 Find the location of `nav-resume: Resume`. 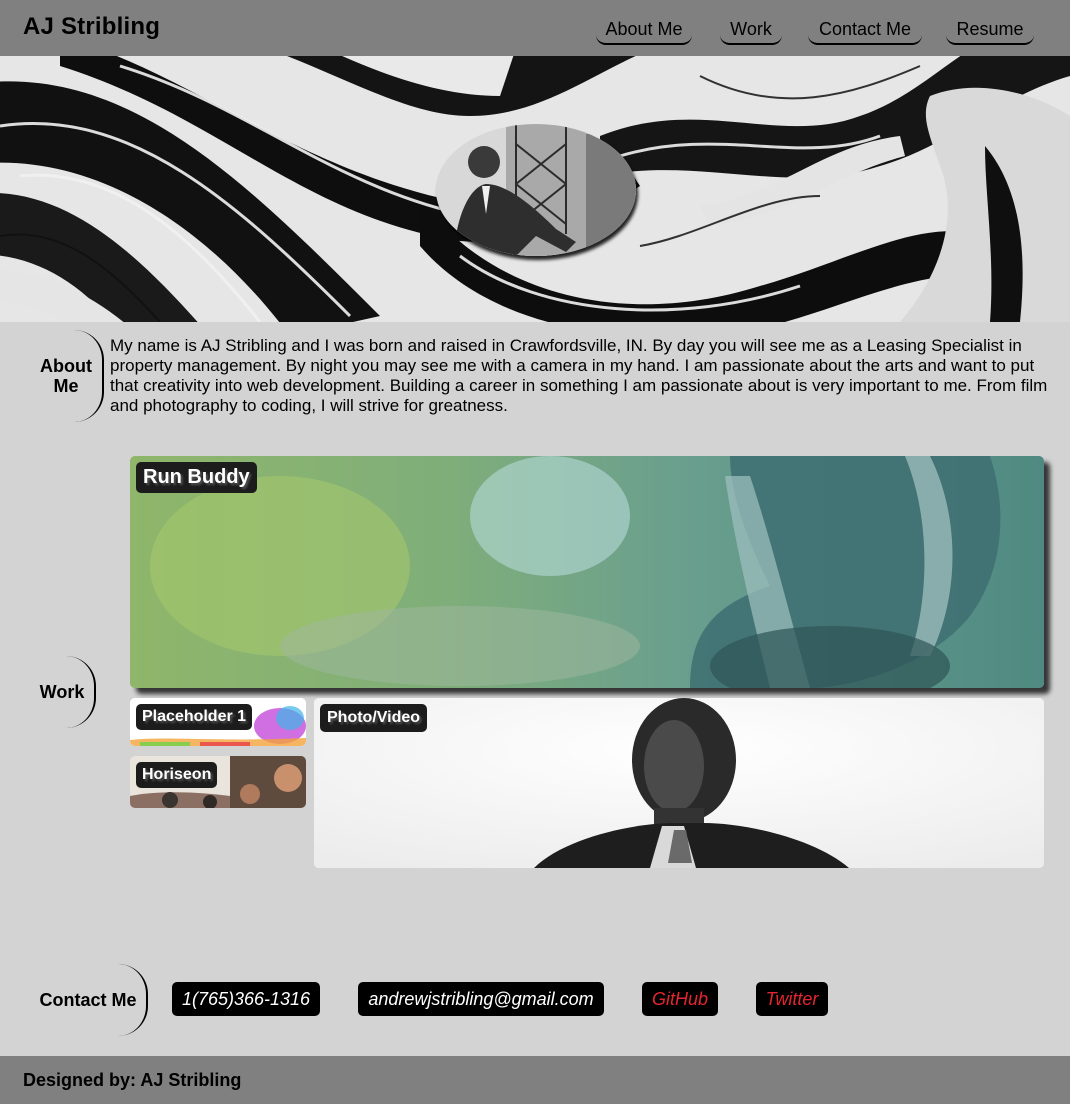

nav-resume: Resume is located at coordinates (990, 31).